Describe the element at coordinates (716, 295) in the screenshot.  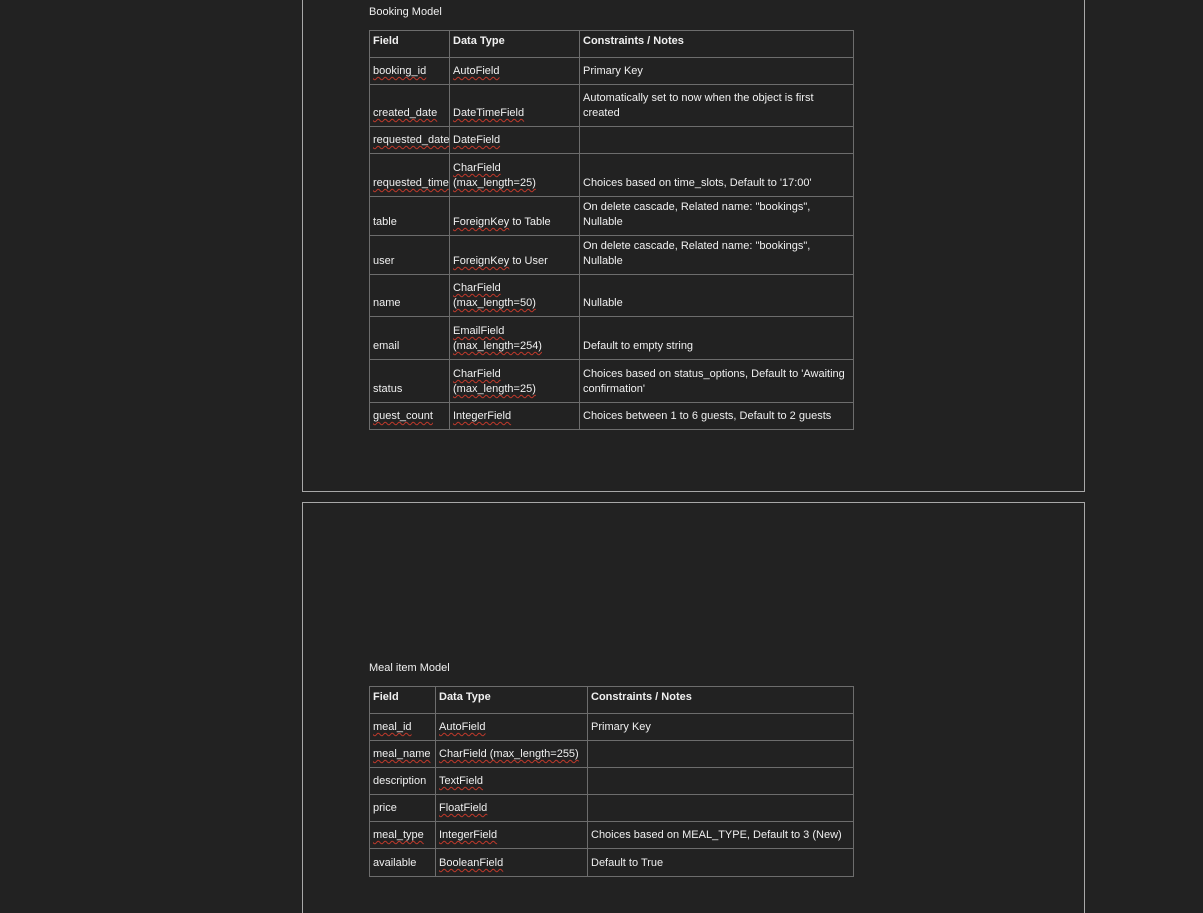
I see `notes-cell: Nullable` at that location.